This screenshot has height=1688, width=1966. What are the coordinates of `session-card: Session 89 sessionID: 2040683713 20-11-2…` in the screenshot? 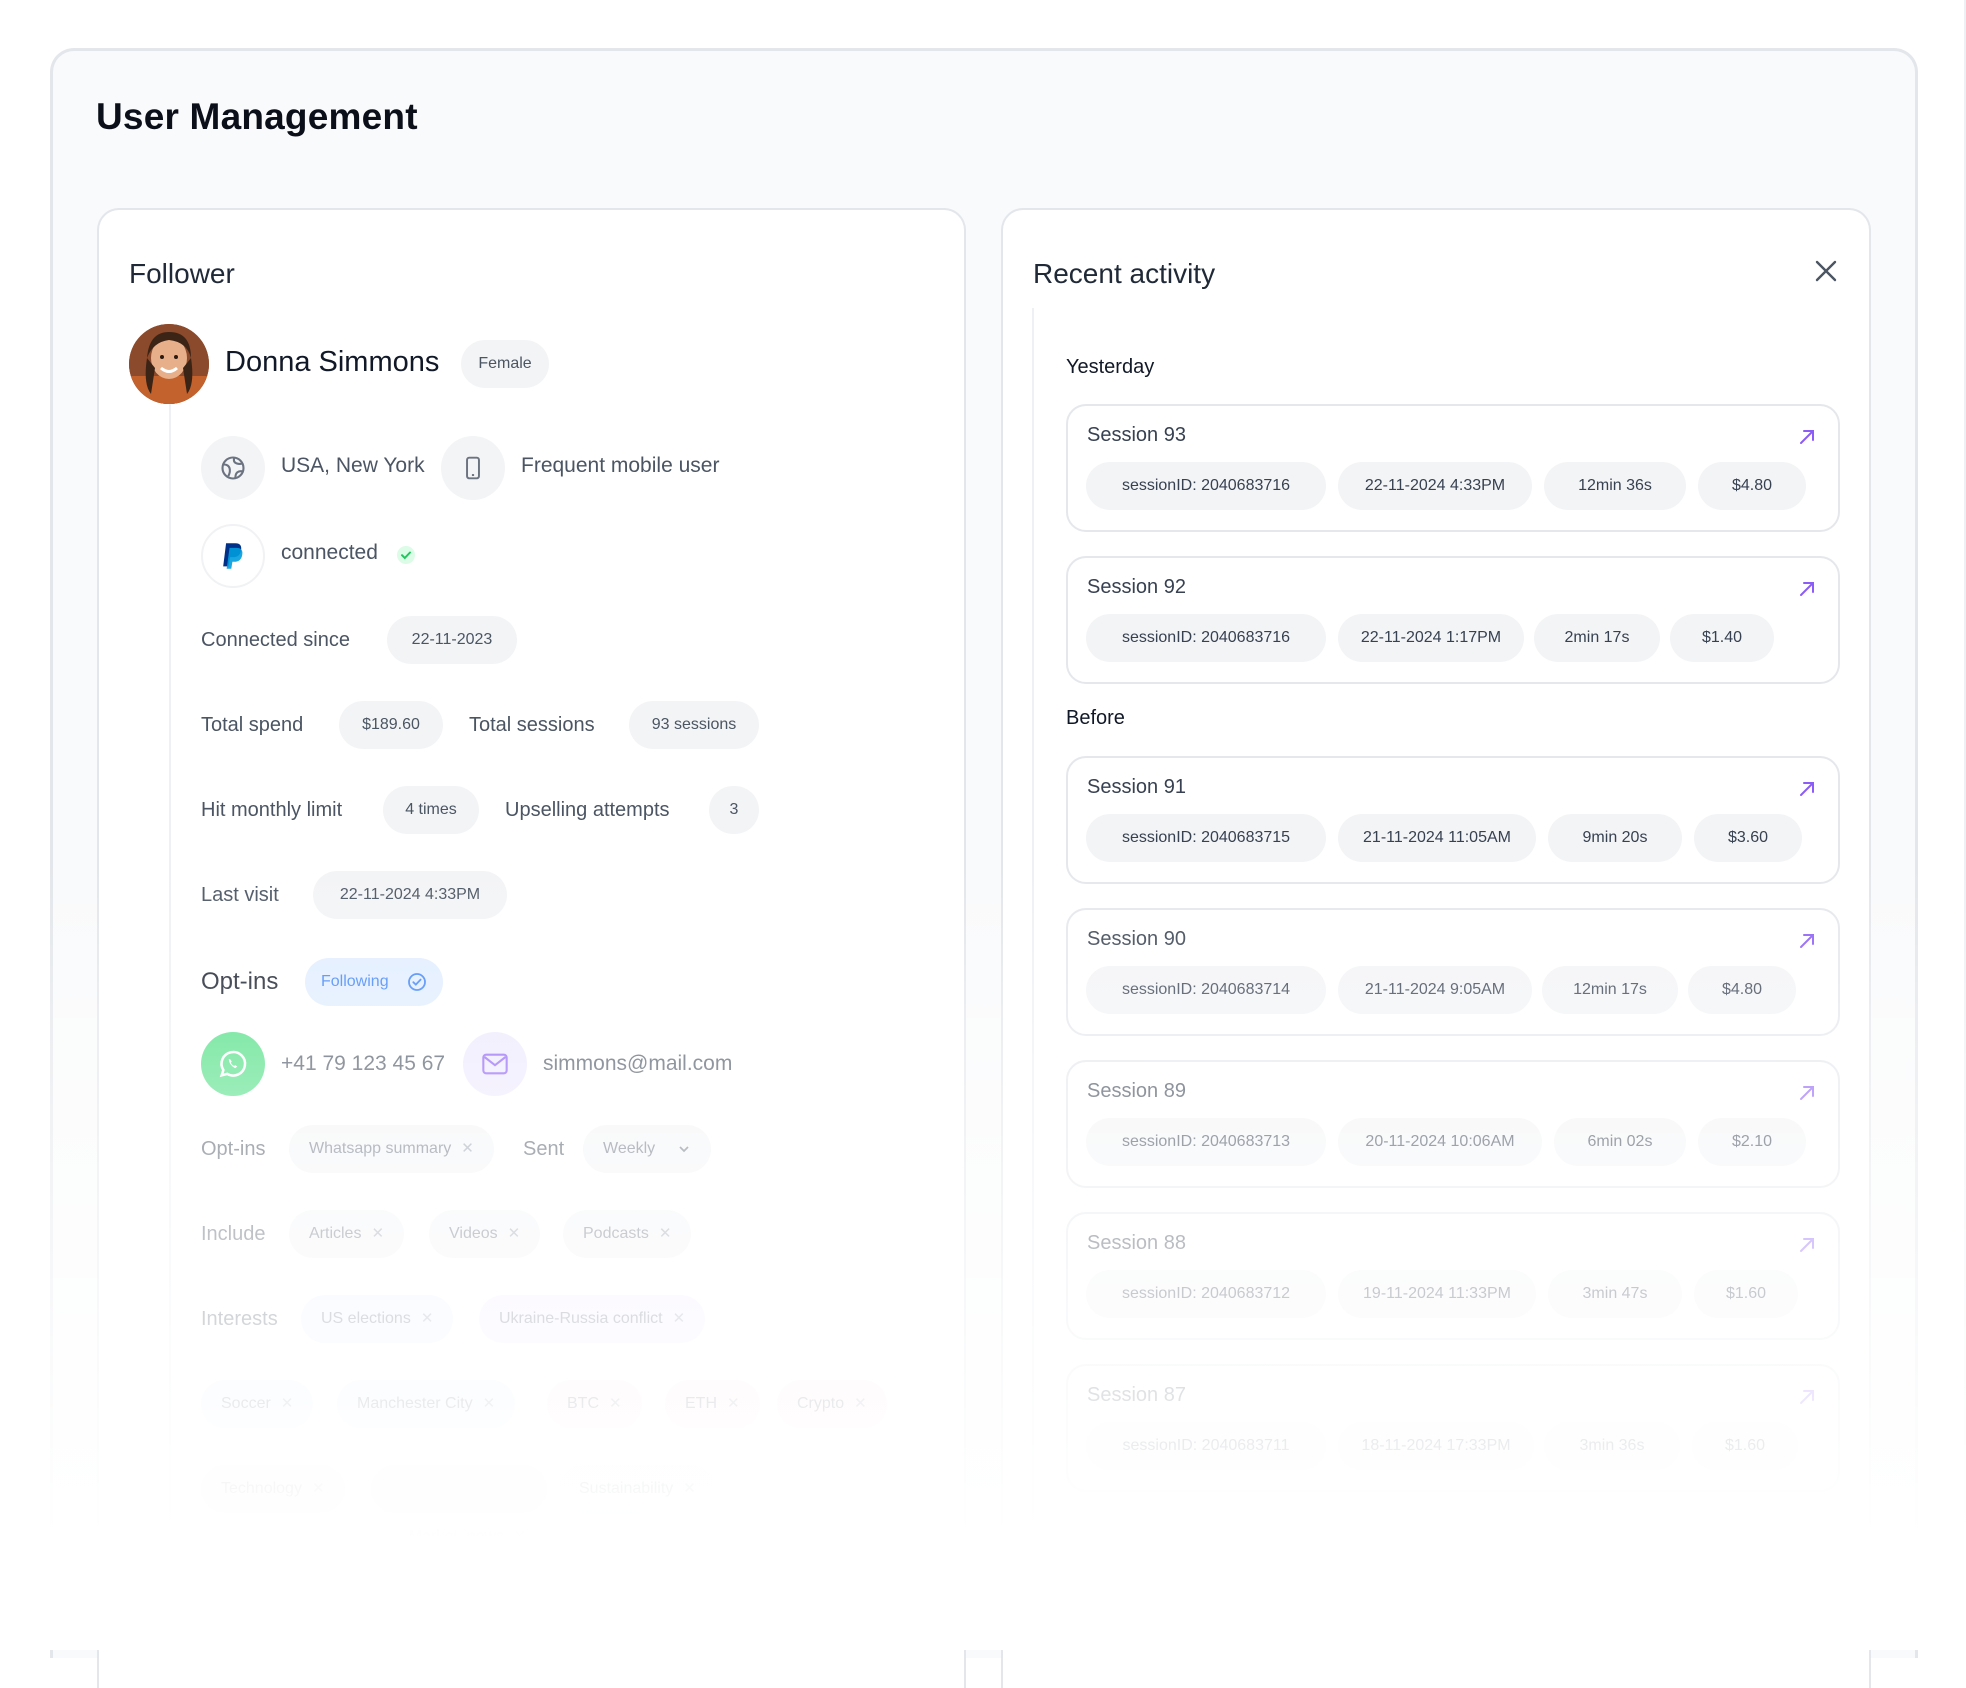 It's located at (1453, 1124).